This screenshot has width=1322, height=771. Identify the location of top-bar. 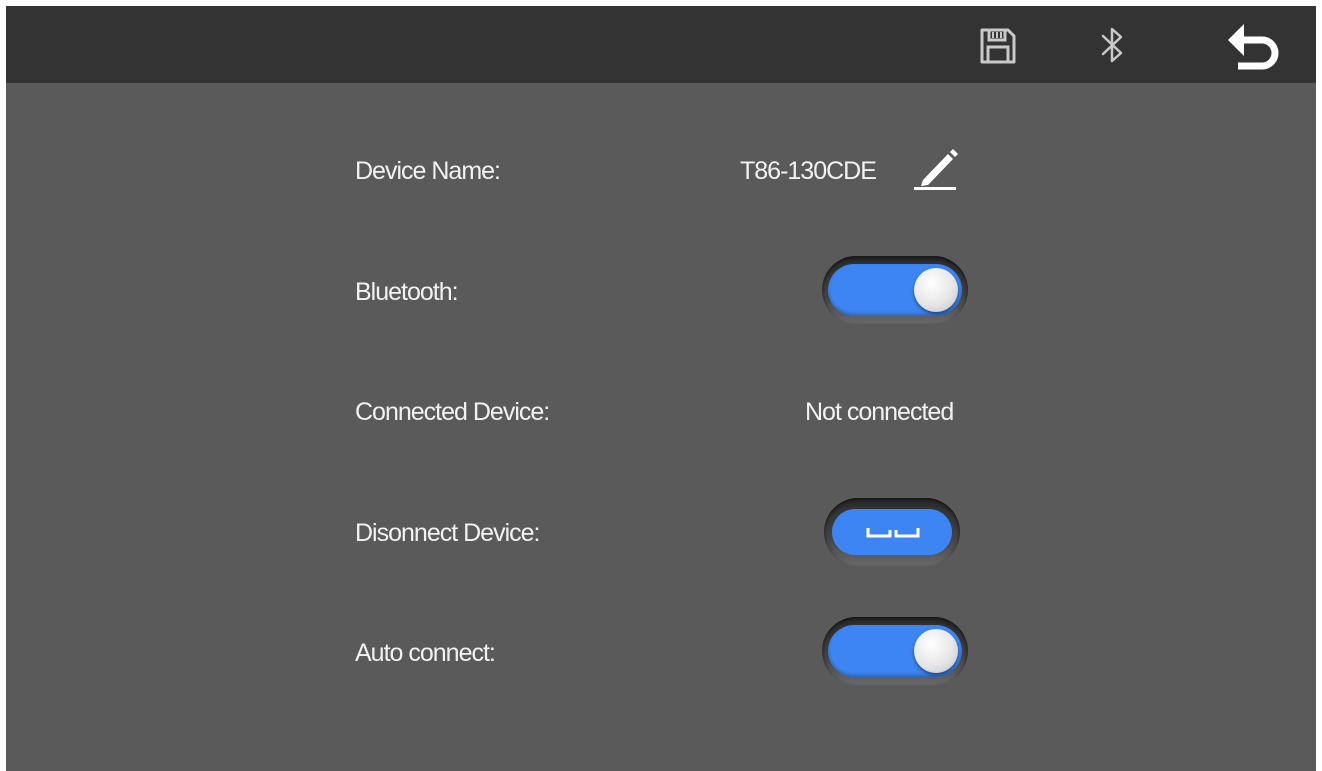
(661, 44).